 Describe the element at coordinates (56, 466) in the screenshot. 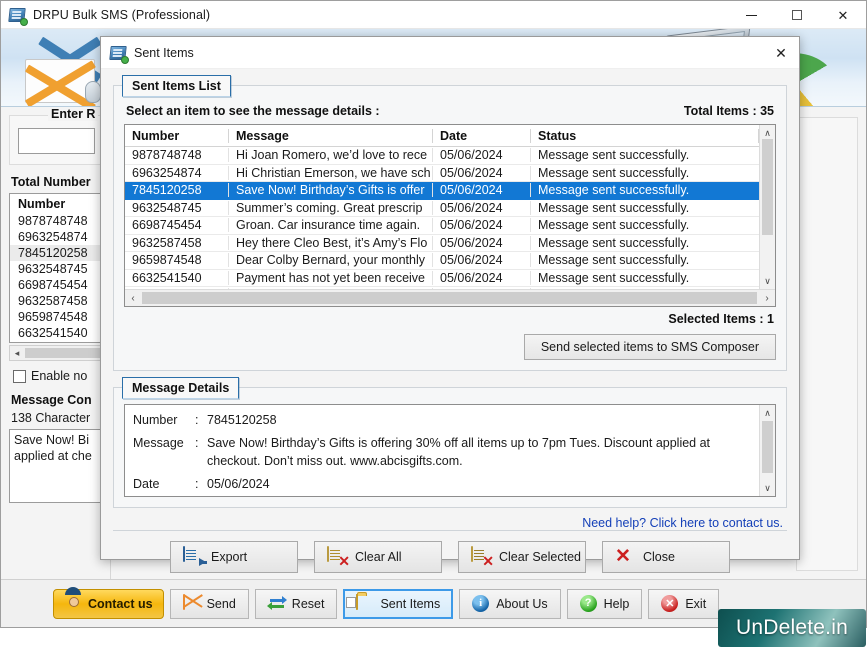

I see `message-textarea: Save Now! Bi applied at che` at that location.